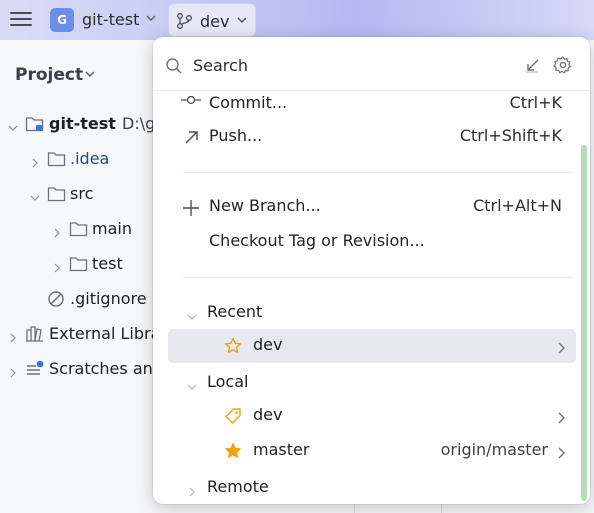 The width and height of the screenshot is (594, 513). Describe the element at coordinates (112, 228) in the screenshot. I see `tree-item-label: main` at that location.